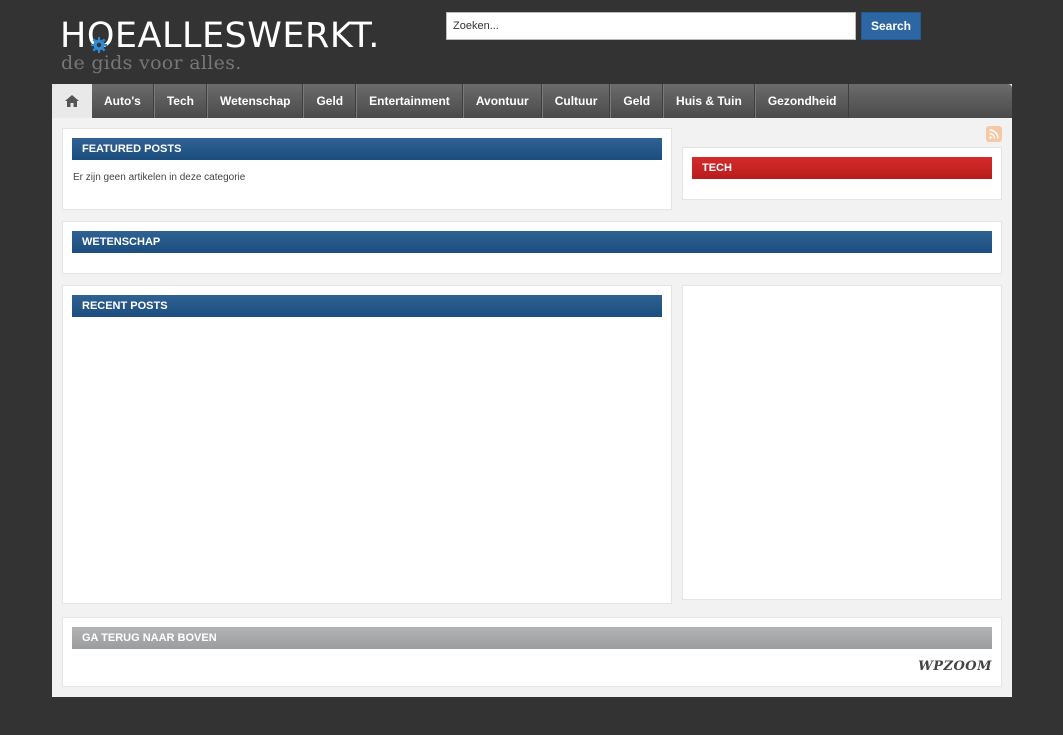  What do you see at coordinates (891, 26) in the screenshot?
I see `search-button: Search` at bounding box center [891, 26].